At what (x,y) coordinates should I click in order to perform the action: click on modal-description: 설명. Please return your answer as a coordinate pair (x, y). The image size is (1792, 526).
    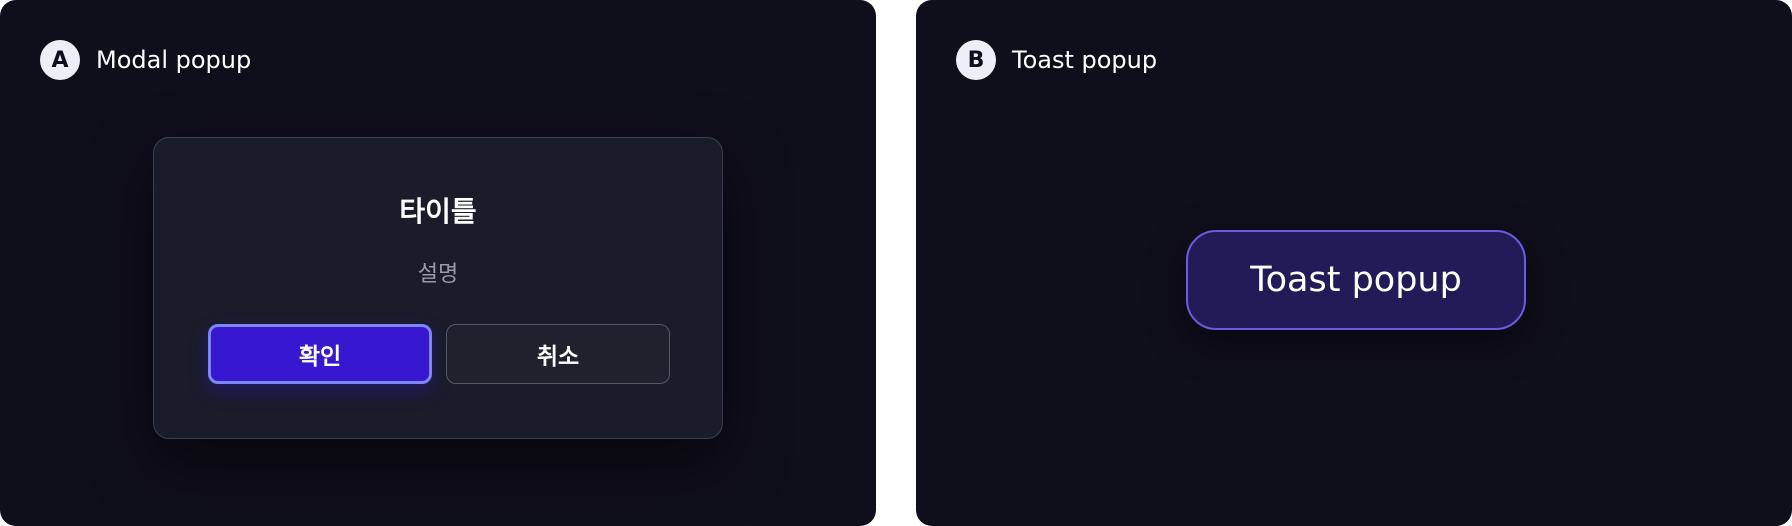
    Looking at the image, I should click on (438, 274).